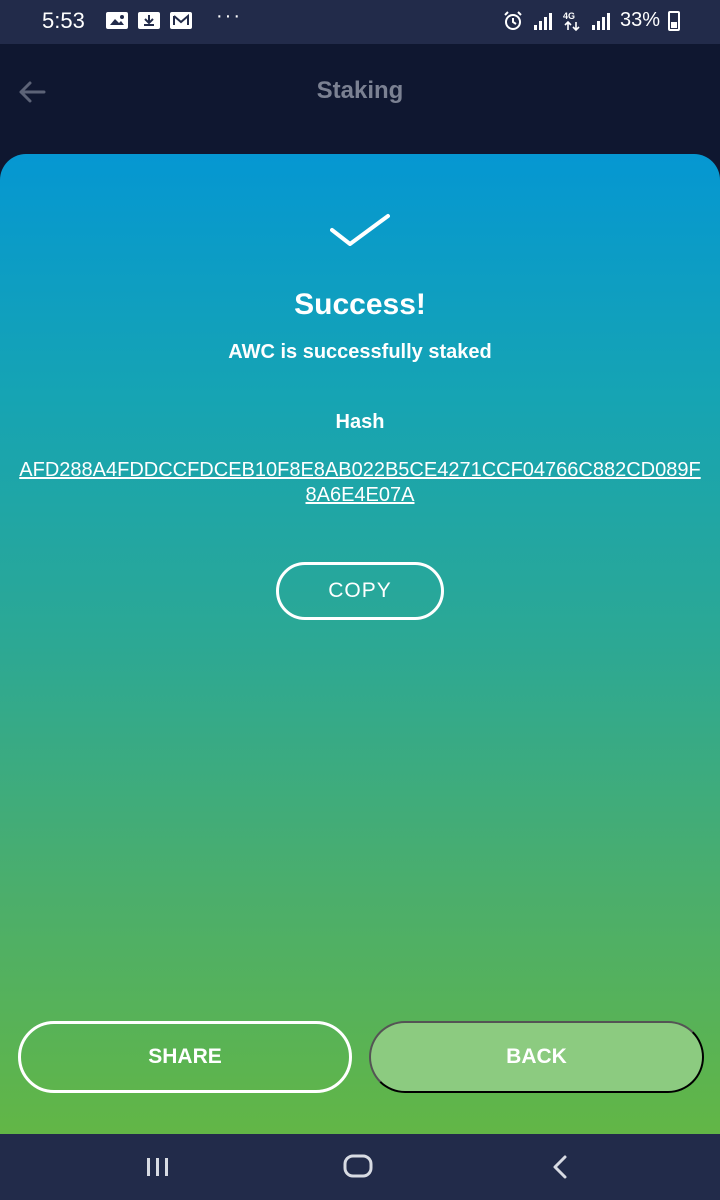 Image resolution: width=720 pixels, height=1200 pixels. Describe the element at coordinates (360, 230) in the screenshot. I see `checkmark-icon` at that location.